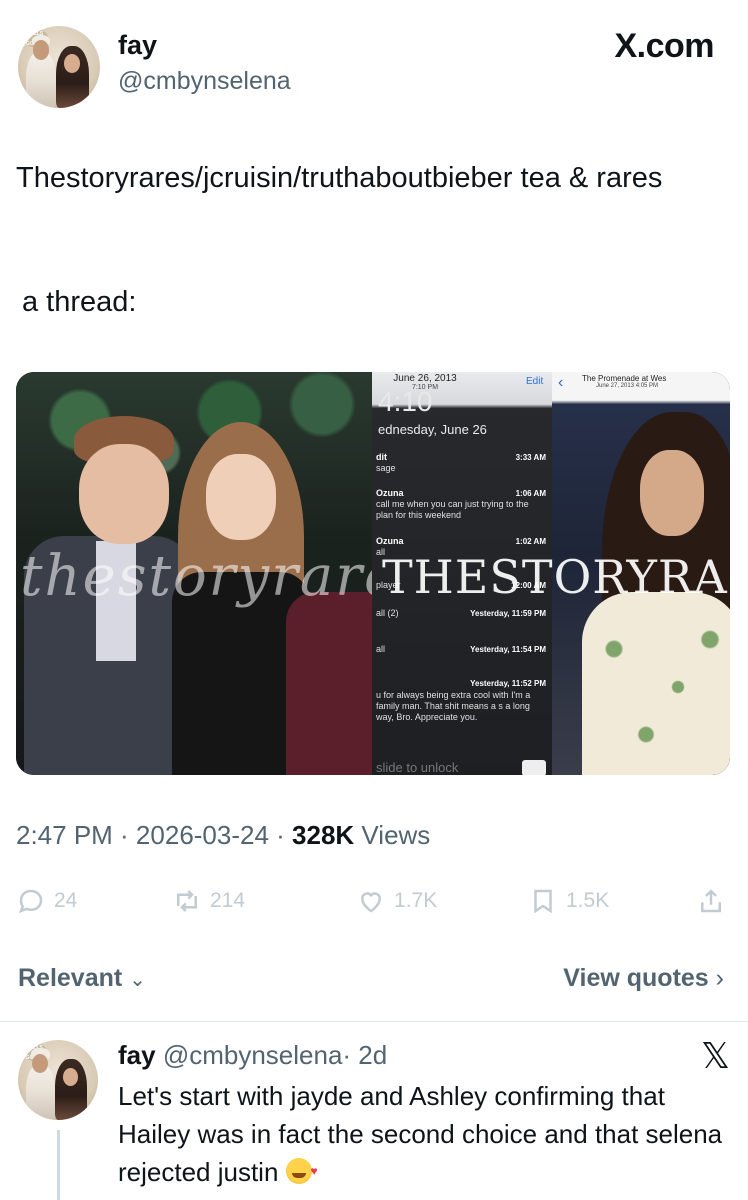 This screenshot has height=1200, width=748. What do you see at coordinates (323, 835) in the screenshot?
I see `views-count: 328K` at bounding box center [323, 835].